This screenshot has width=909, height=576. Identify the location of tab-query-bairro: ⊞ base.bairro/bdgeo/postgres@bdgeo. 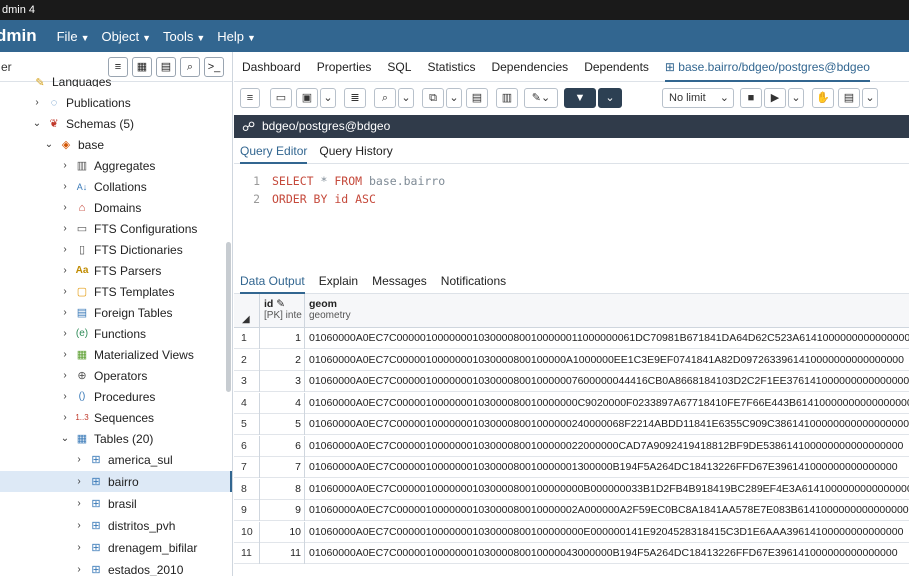
(767, 71).